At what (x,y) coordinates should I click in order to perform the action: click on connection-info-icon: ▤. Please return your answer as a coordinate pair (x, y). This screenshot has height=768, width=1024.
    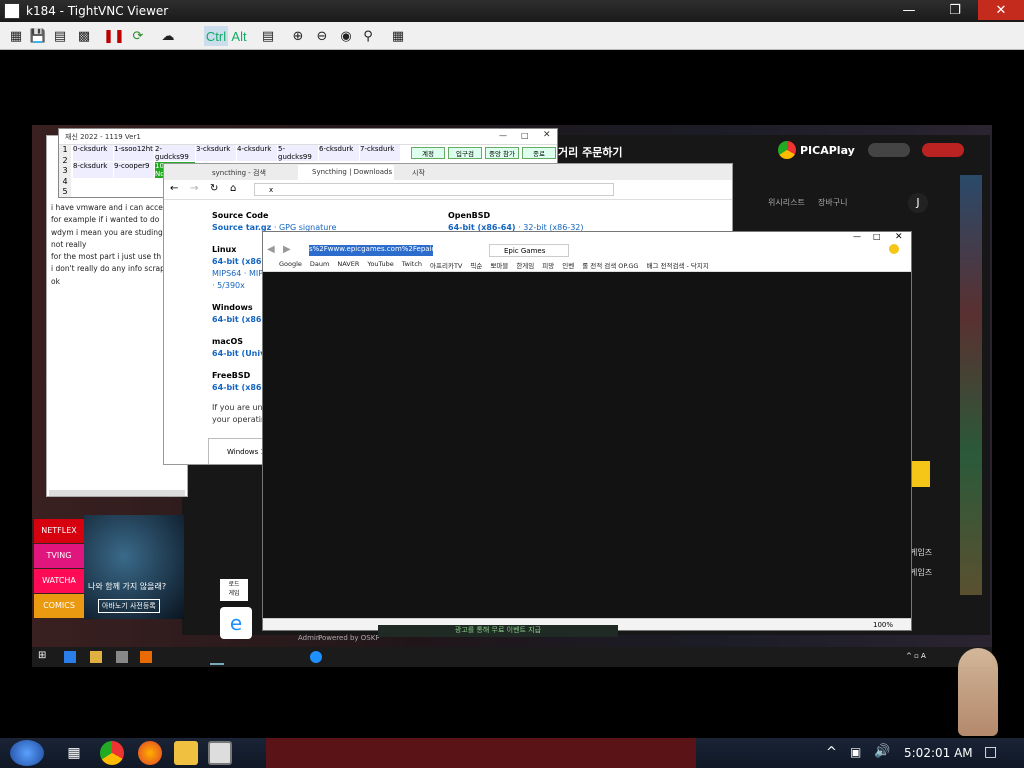
    Looking at the image, I should click on (60, 36).